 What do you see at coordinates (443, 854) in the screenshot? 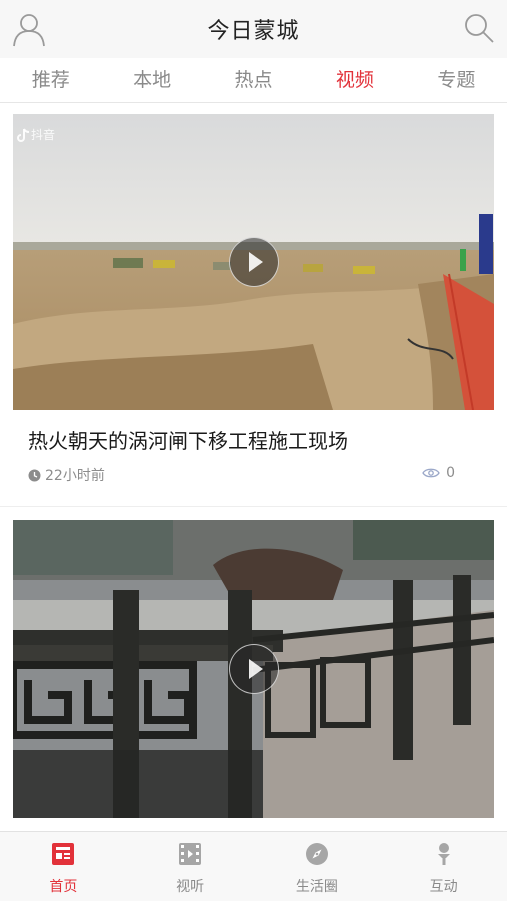
I see `microphone-icon` at bounding box center [443, 854].